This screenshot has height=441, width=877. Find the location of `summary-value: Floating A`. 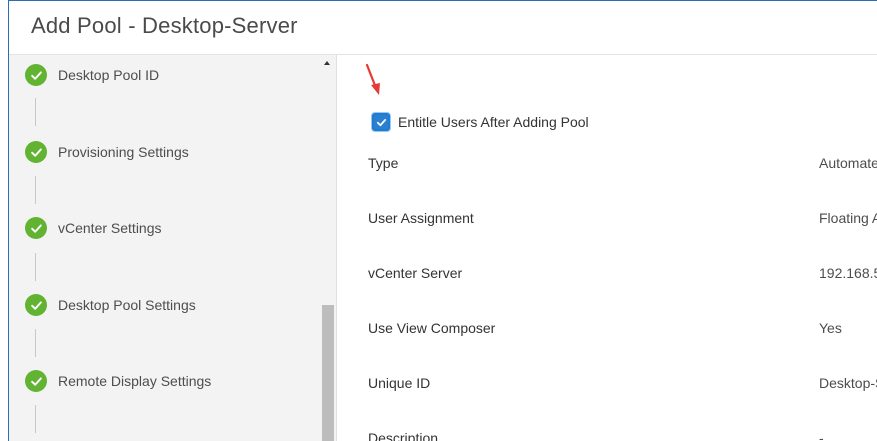

summary-value: Floating A is located at coordinates (848, 218).